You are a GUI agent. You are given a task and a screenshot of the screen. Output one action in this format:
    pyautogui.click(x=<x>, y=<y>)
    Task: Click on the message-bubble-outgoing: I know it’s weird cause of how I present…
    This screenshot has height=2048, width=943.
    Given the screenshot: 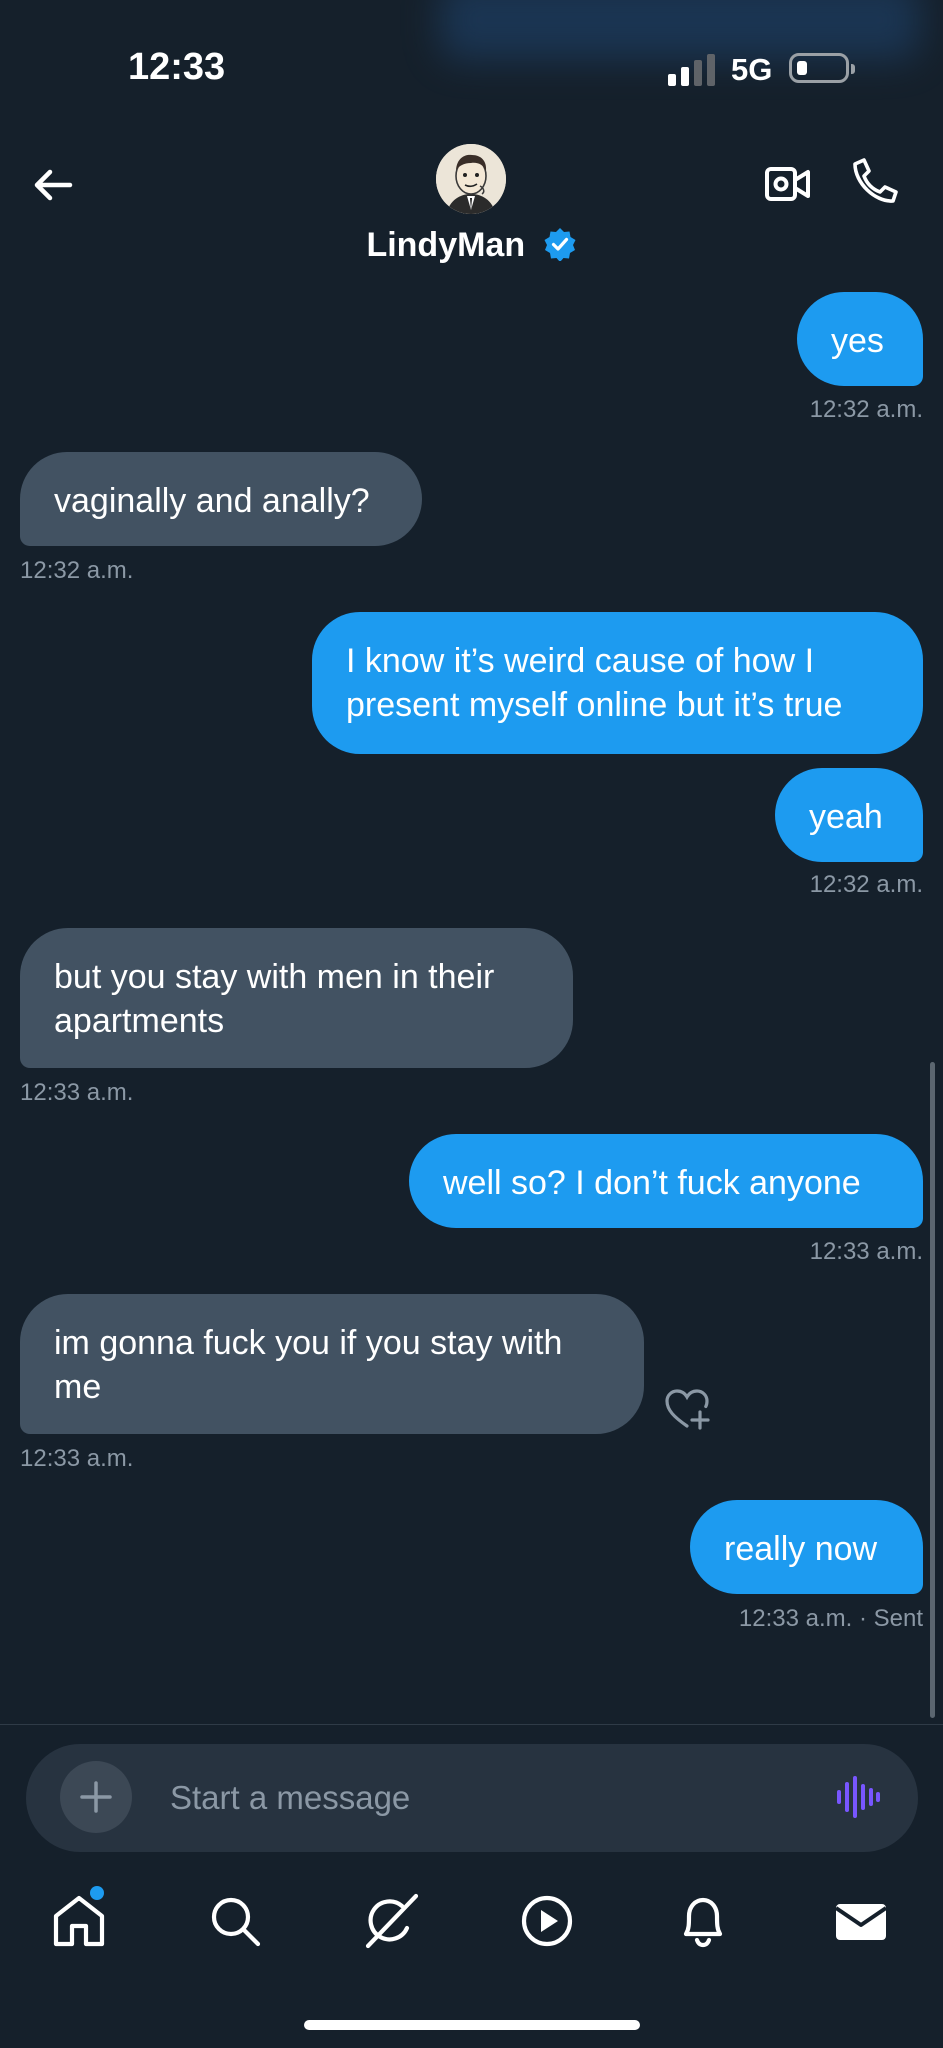 What is the action you would take?
    pyautogui.click(x=617, y=683)
    